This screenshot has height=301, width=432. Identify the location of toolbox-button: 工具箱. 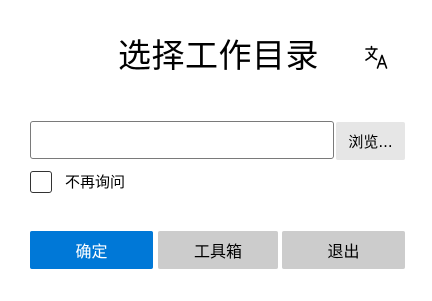
(218, 250).